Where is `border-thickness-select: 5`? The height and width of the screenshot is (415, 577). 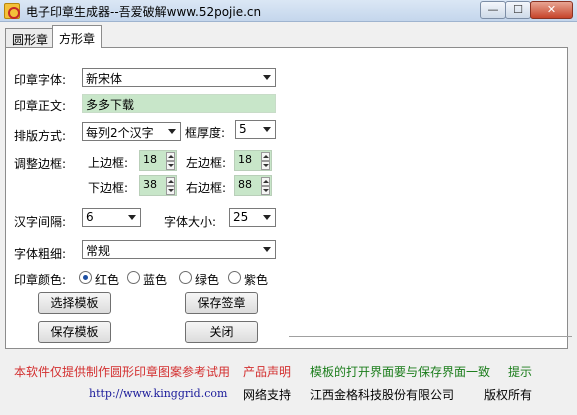
border-thickness-select: 5 is located at coordinates (255, 129).